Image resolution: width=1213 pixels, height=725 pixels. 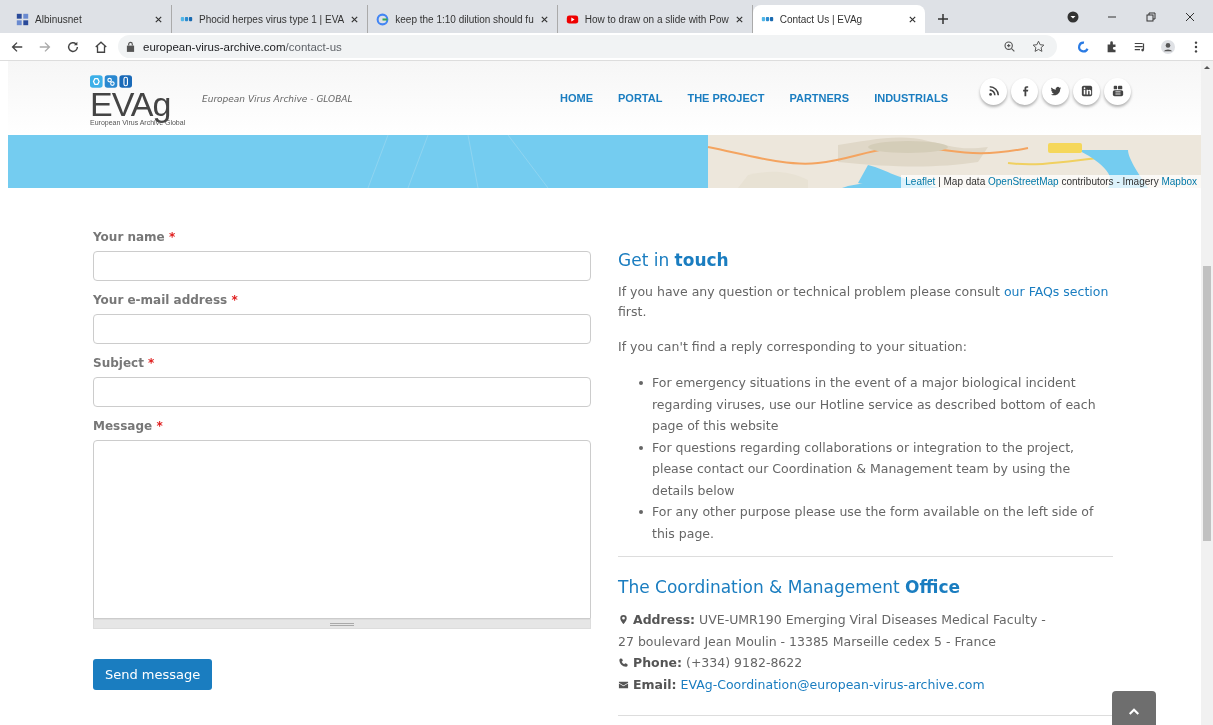 What do you see at coordinates (130, 46) in the screenshot?
I see `lock-icon` at bounding box center [130, 46].